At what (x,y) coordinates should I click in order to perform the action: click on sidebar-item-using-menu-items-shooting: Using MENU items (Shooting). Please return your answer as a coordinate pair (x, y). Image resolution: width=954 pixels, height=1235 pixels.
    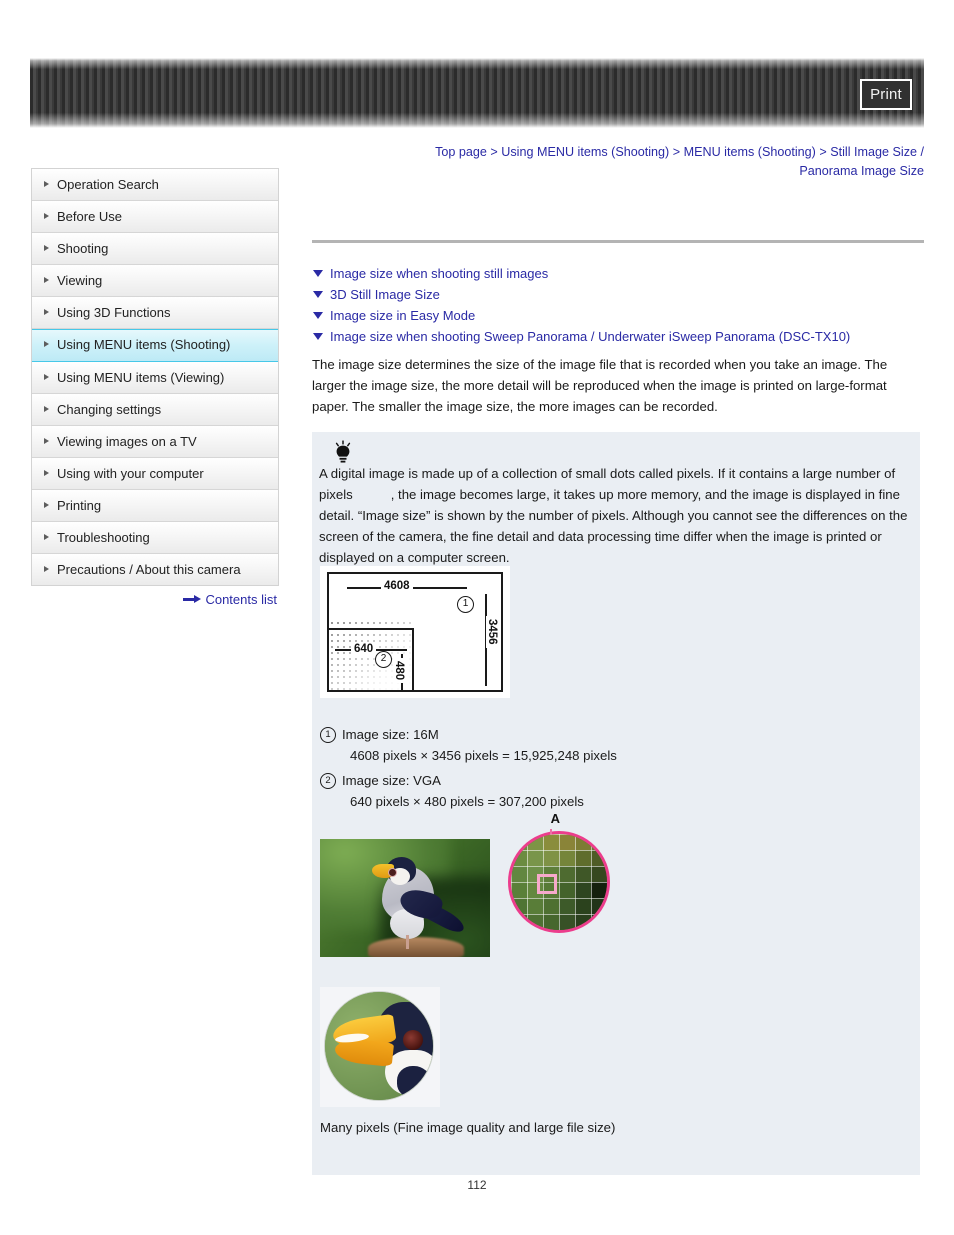
    Looking at the image, I should click on (155, 345).